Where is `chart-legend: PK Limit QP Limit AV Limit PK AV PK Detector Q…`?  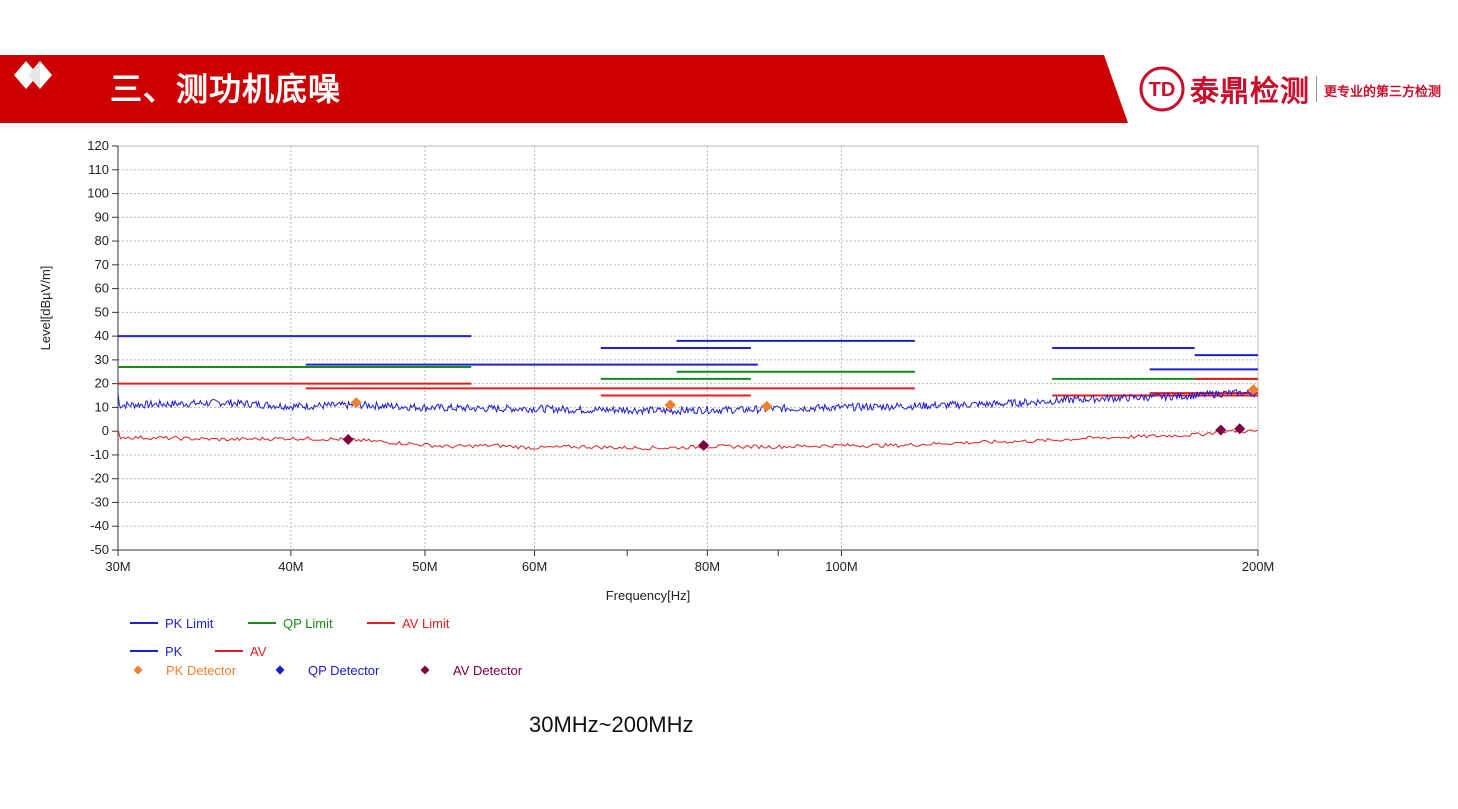
chart-legend: PK Limit QP Limit AV Limit PK AV PK Detector Q… is located at coordinates (326, 647).